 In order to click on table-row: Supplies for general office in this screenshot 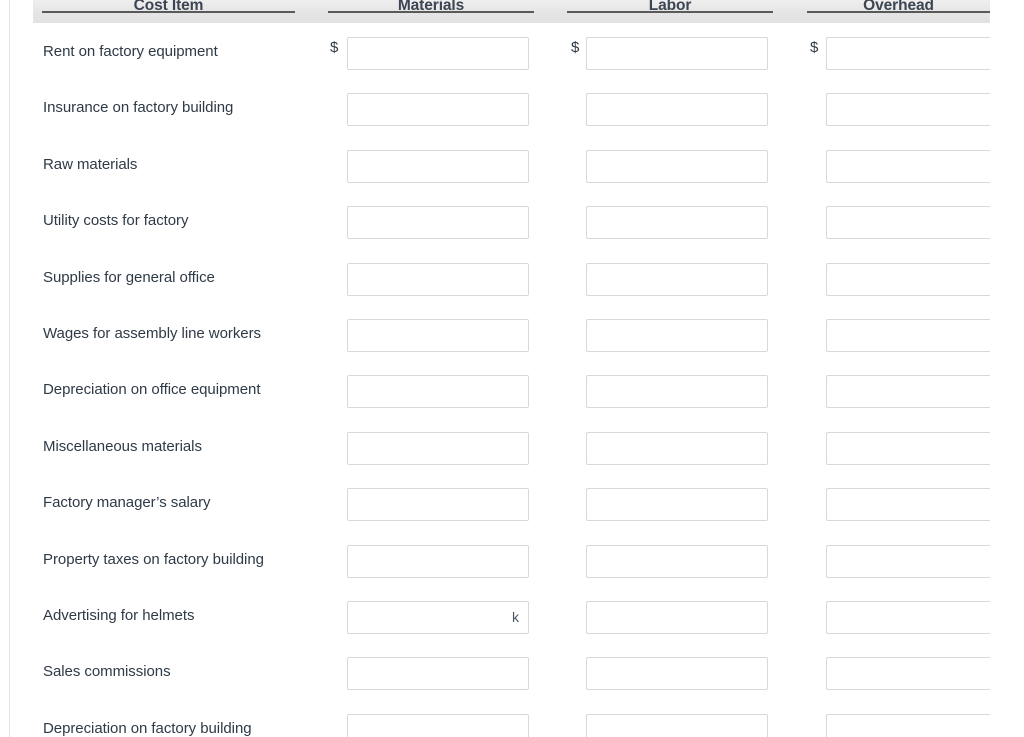, I will do `click(500, 277)`.